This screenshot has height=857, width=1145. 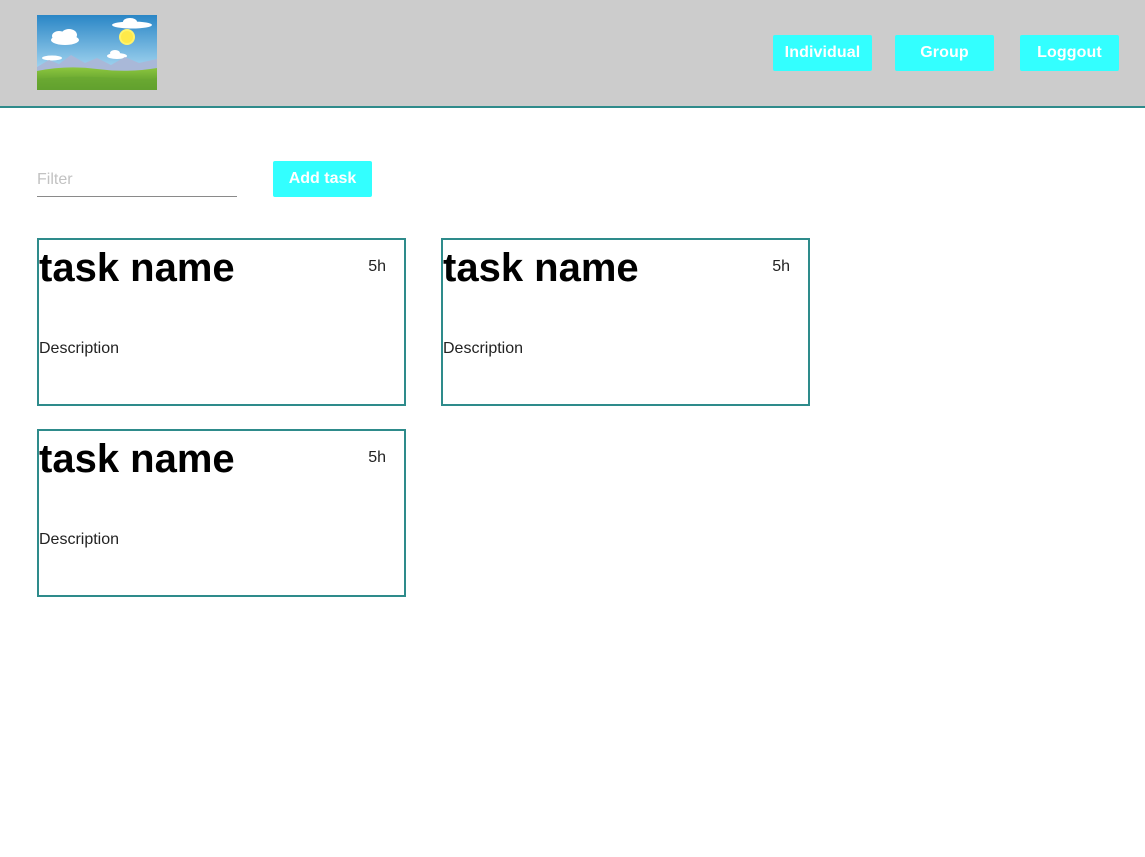 What do you see at coordinates (944, 53) in the screenshot?
I see `group-button: Group` at bounding box center [944, 53].